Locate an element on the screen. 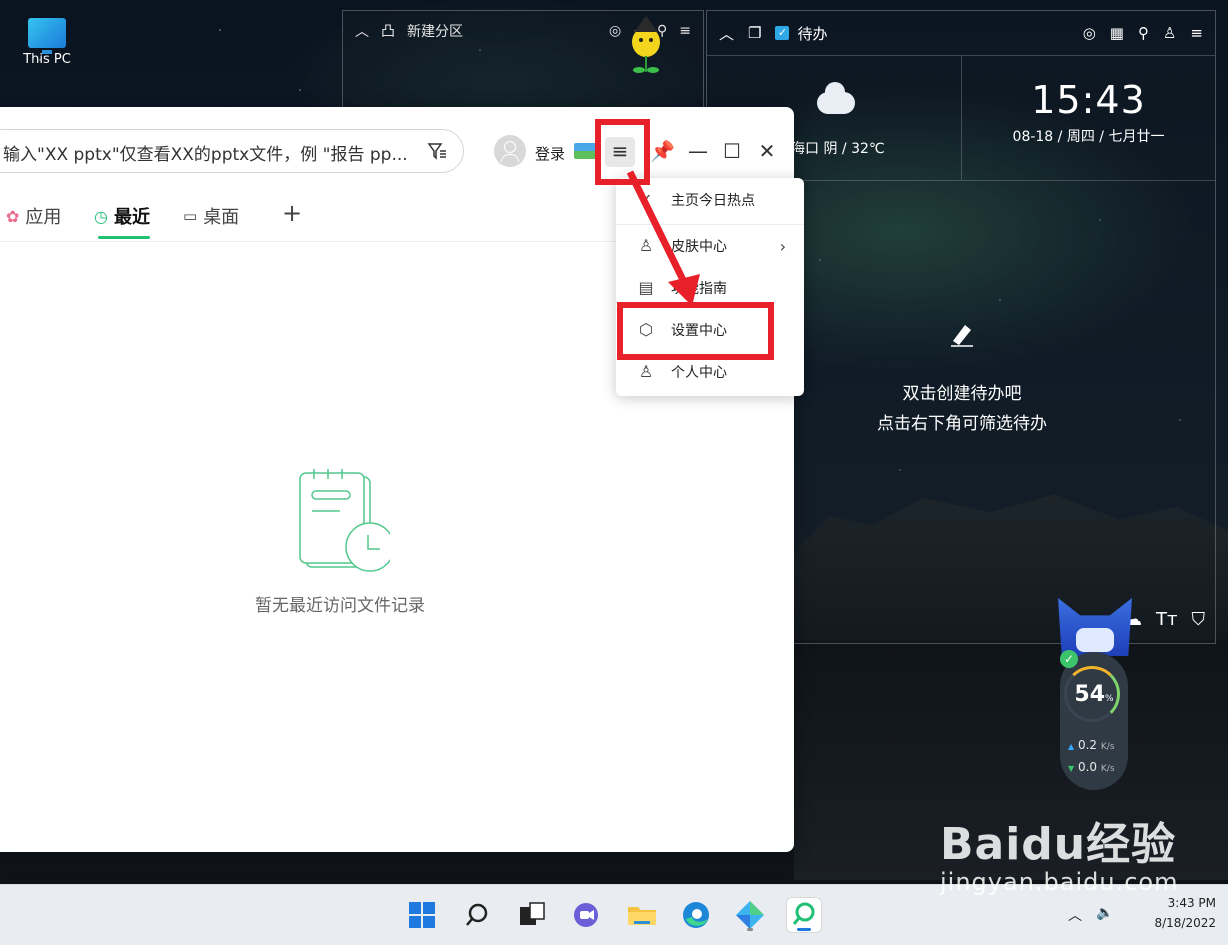  watermark-brand: Baidu经验 is located at coordinates (1058, 844).